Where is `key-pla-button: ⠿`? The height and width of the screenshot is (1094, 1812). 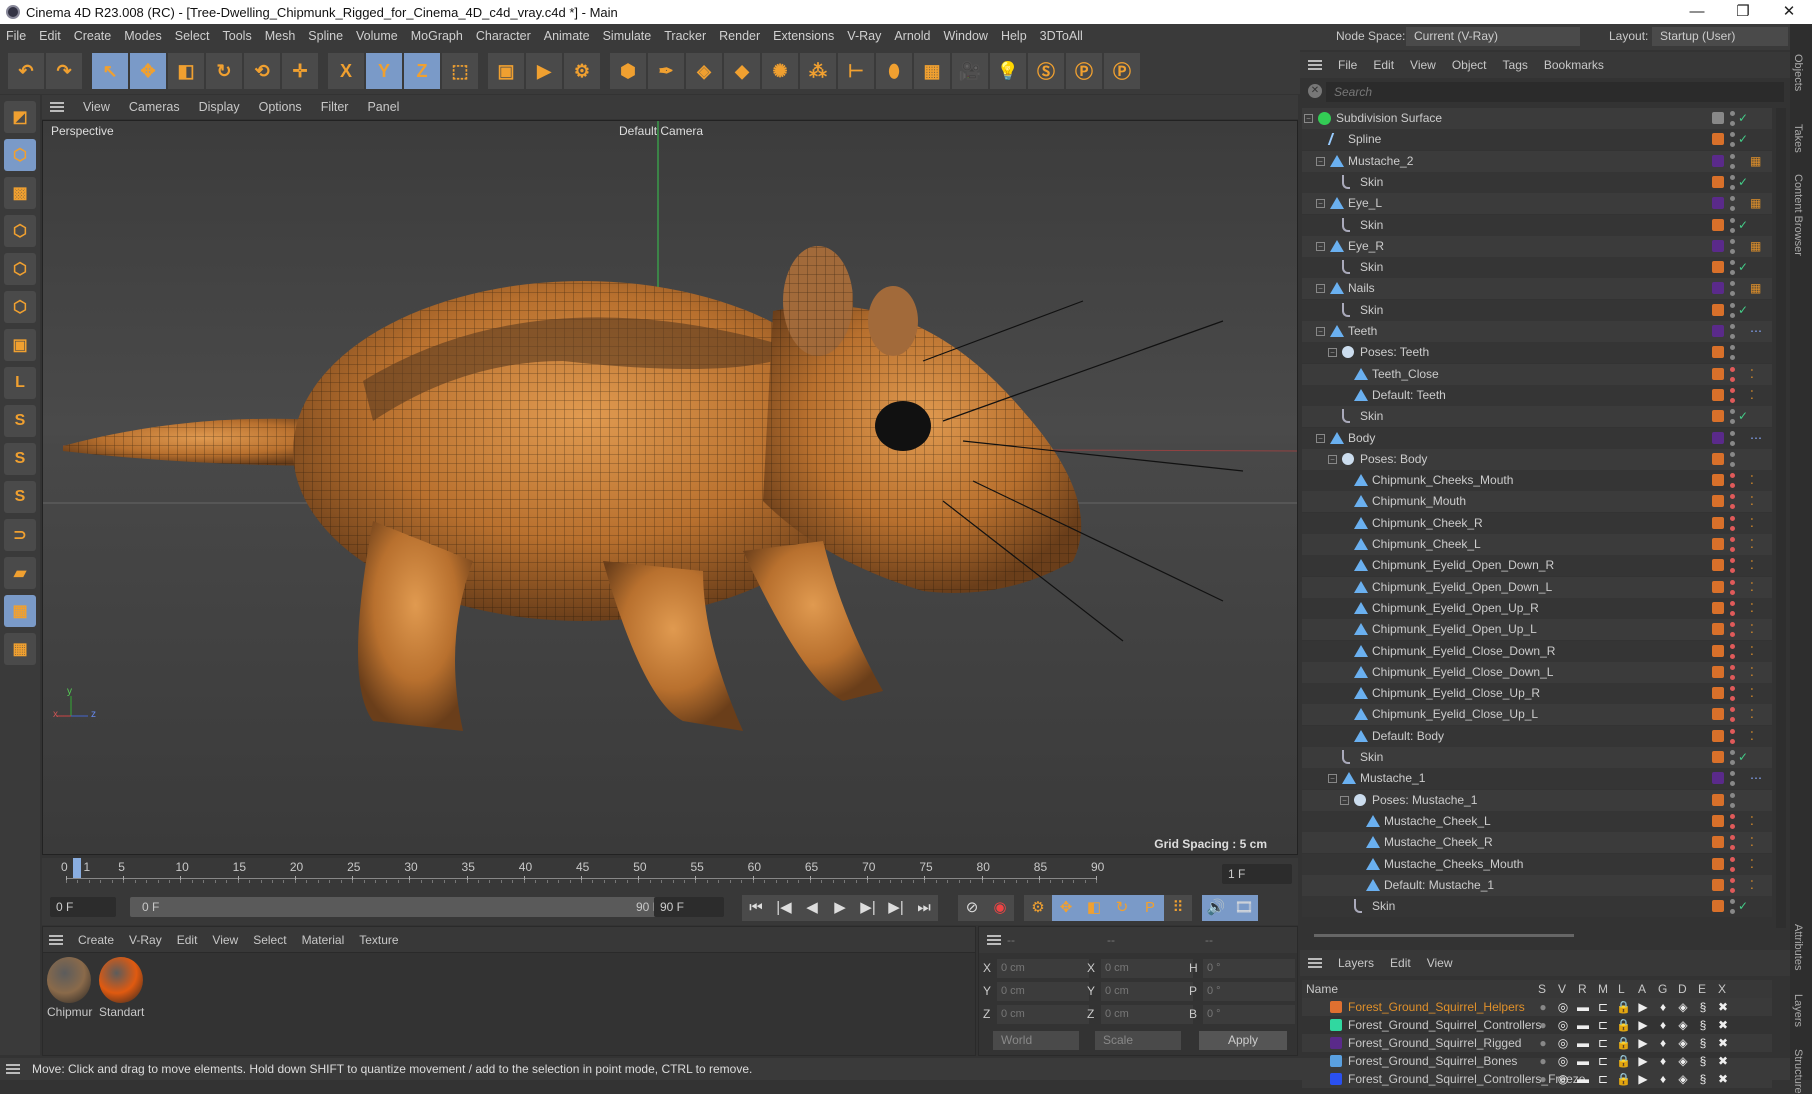 key-pla-button: ⠿ is located at coordinates (1178, 908).